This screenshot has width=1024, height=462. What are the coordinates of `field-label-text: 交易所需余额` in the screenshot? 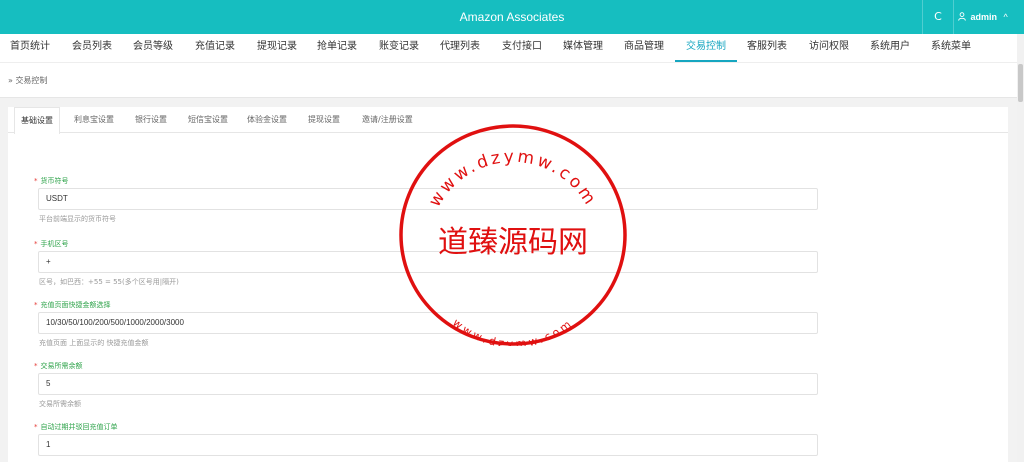 It's located at (61, 366).